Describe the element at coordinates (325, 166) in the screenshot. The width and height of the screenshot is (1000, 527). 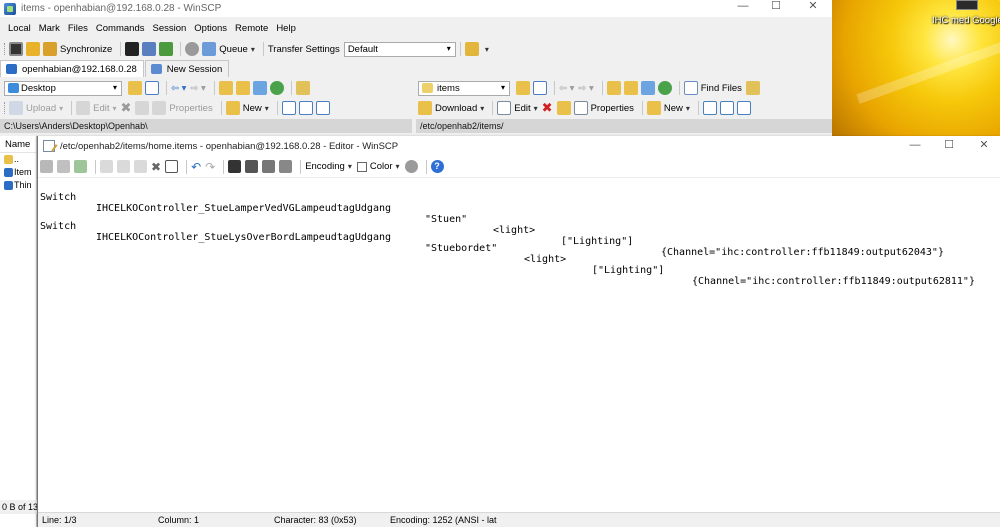
I see `encoding-label: Encoding` at that location.